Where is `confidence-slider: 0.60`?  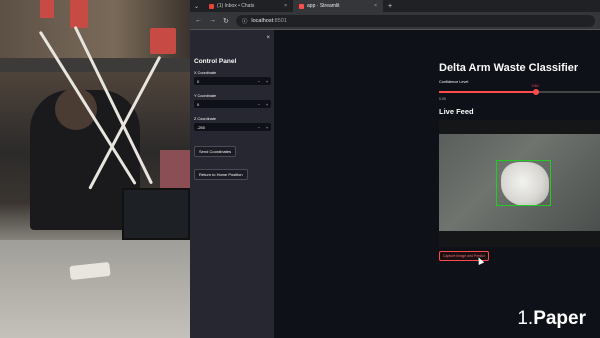
confidence-slider: 0.60 is located at coordinates (519, 89).